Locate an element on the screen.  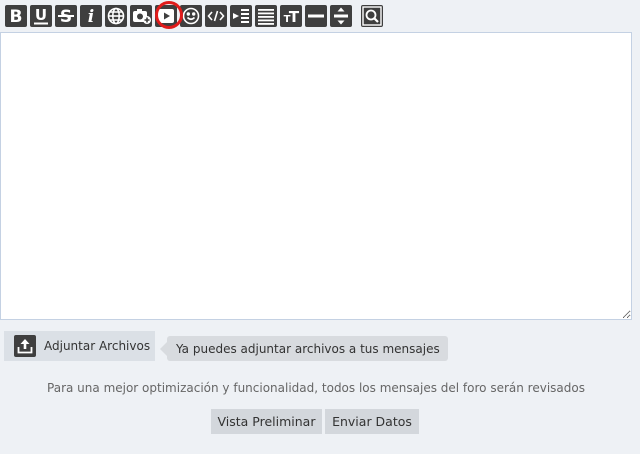
align-button is located at coordinates (266, 16).